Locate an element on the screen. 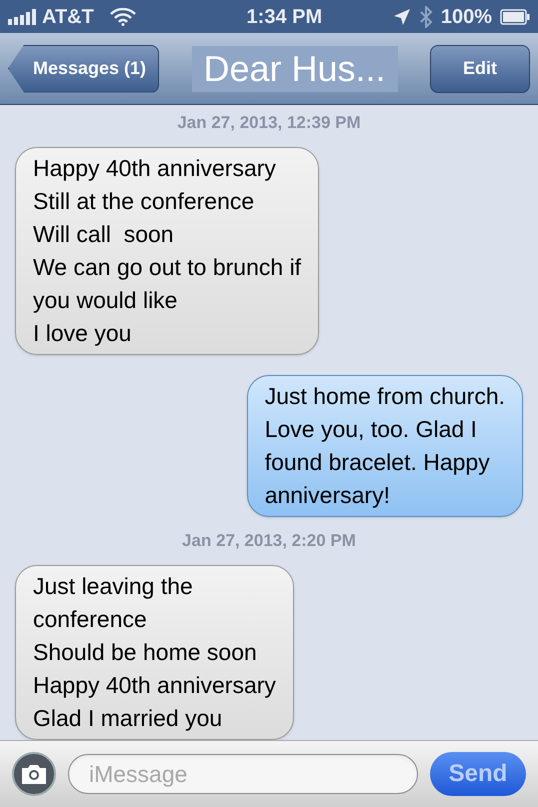 The width and height of the screenshot is (538, 807). received-message-bubble: Just leaving the conference Should be home soon Happy 40th anniversary Glad I married you is located at coordinates (154, 652).